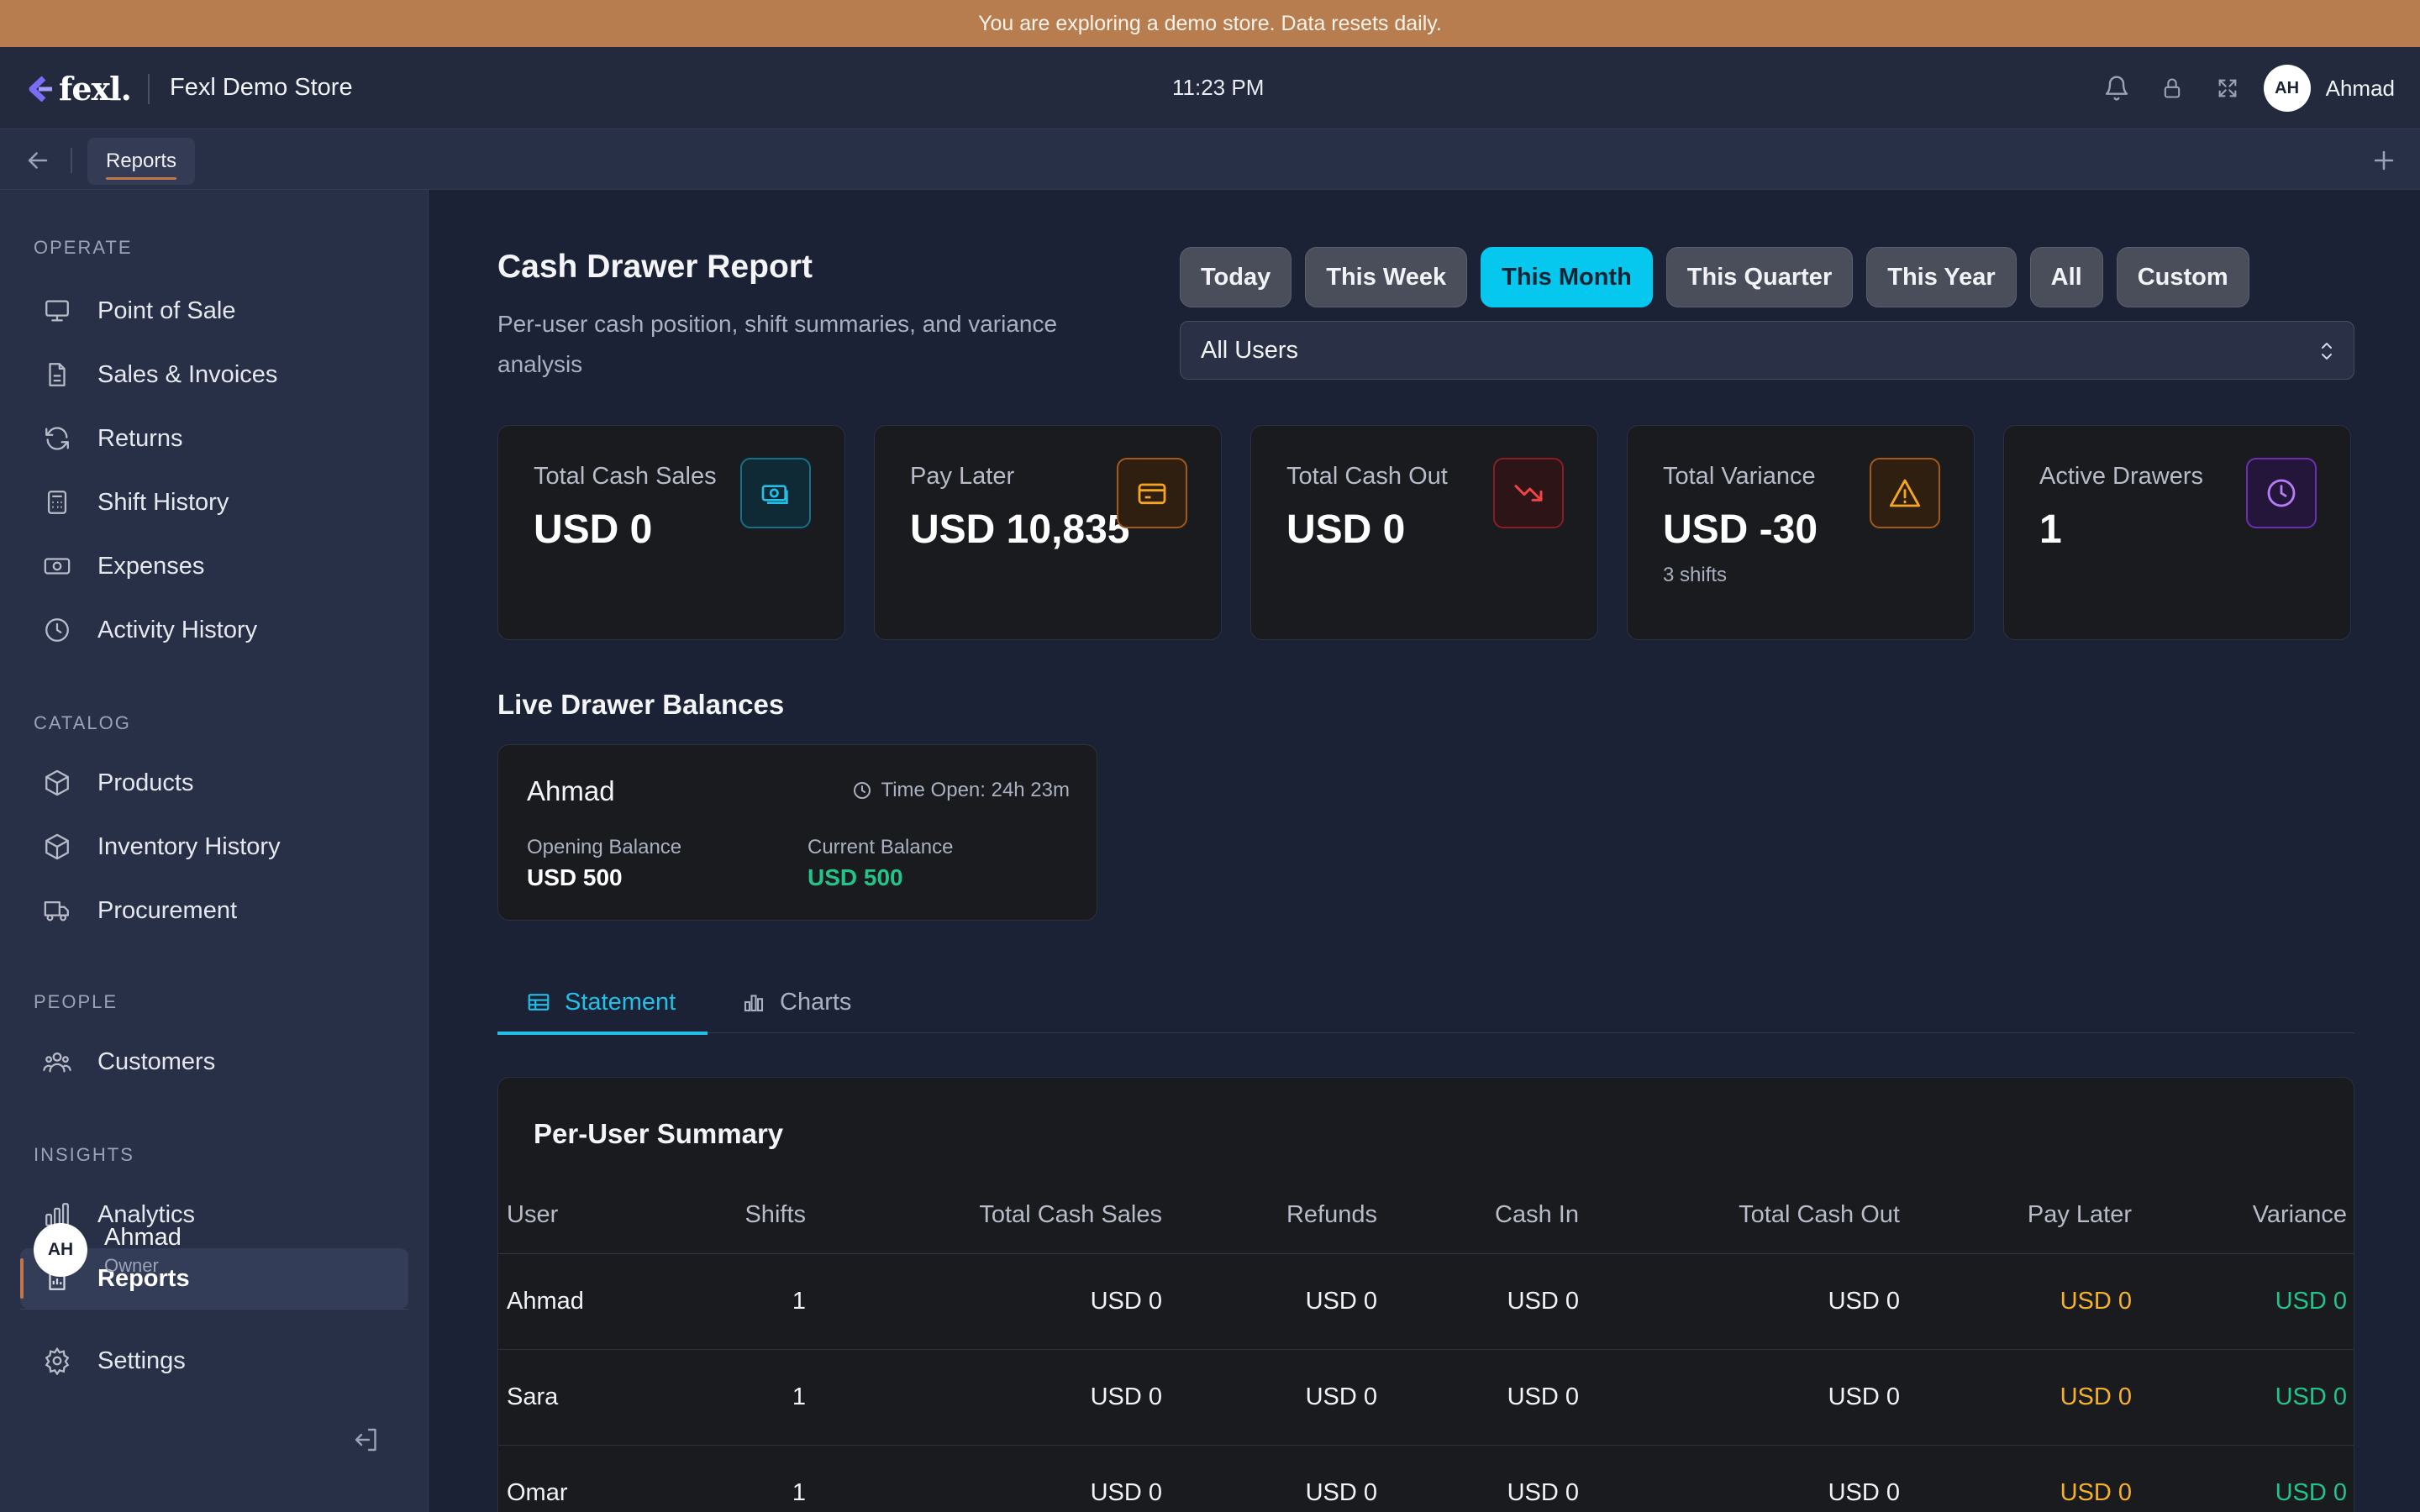 Image resolution: width=2420 pixels, height=1512 pixels. I want to click on trending-down-icon, so click(1528, 493).